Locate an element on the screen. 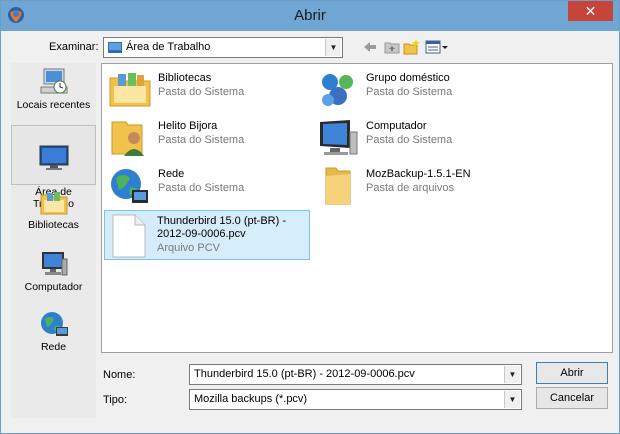 The height and width of the screenshot is (434, 620). desktop-place-icon is located at coordinates (53, 157).